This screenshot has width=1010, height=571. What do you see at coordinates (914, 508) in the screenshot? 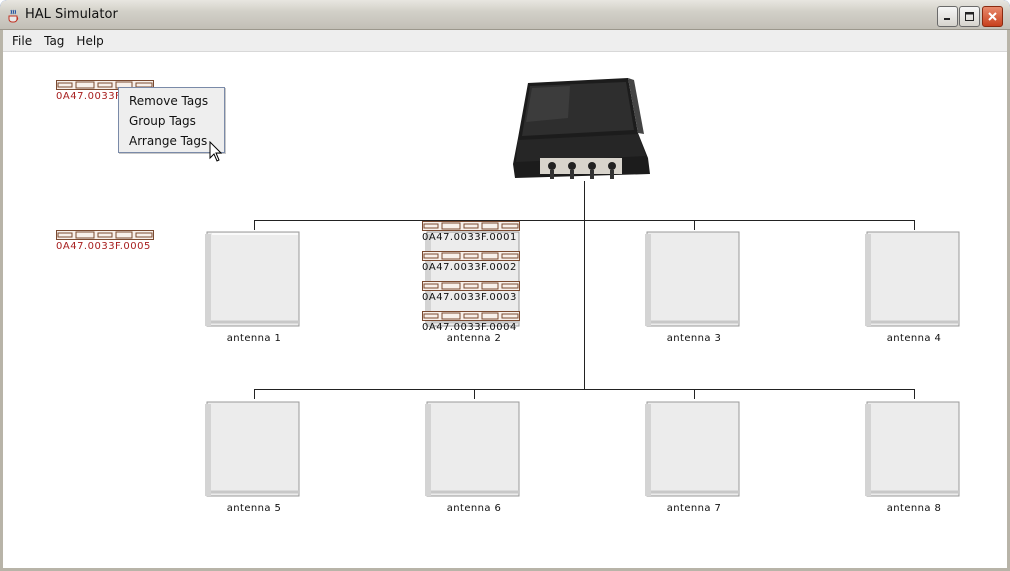
I see `antenna-label: antenna 8` at bounding box center [914, 508].